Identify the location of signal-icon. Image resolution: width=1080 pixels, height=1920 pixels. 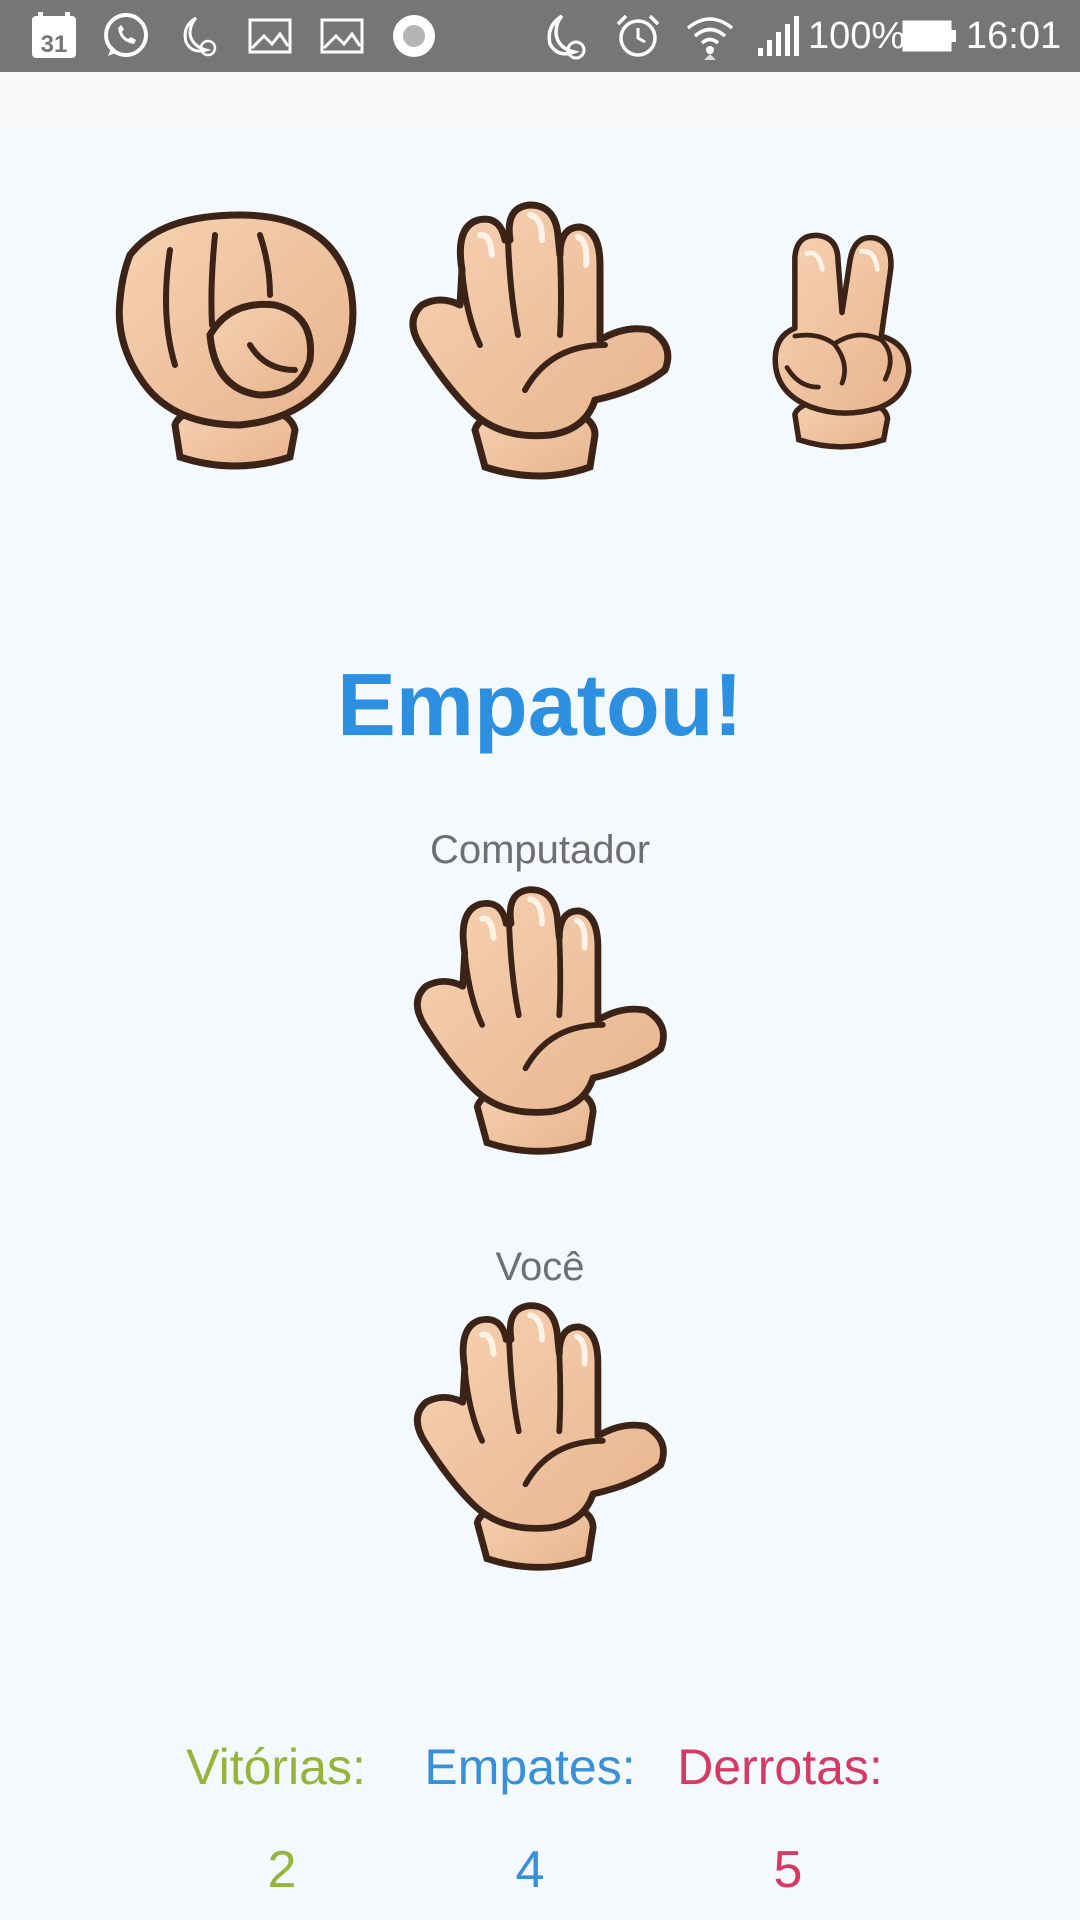
(778, 36).